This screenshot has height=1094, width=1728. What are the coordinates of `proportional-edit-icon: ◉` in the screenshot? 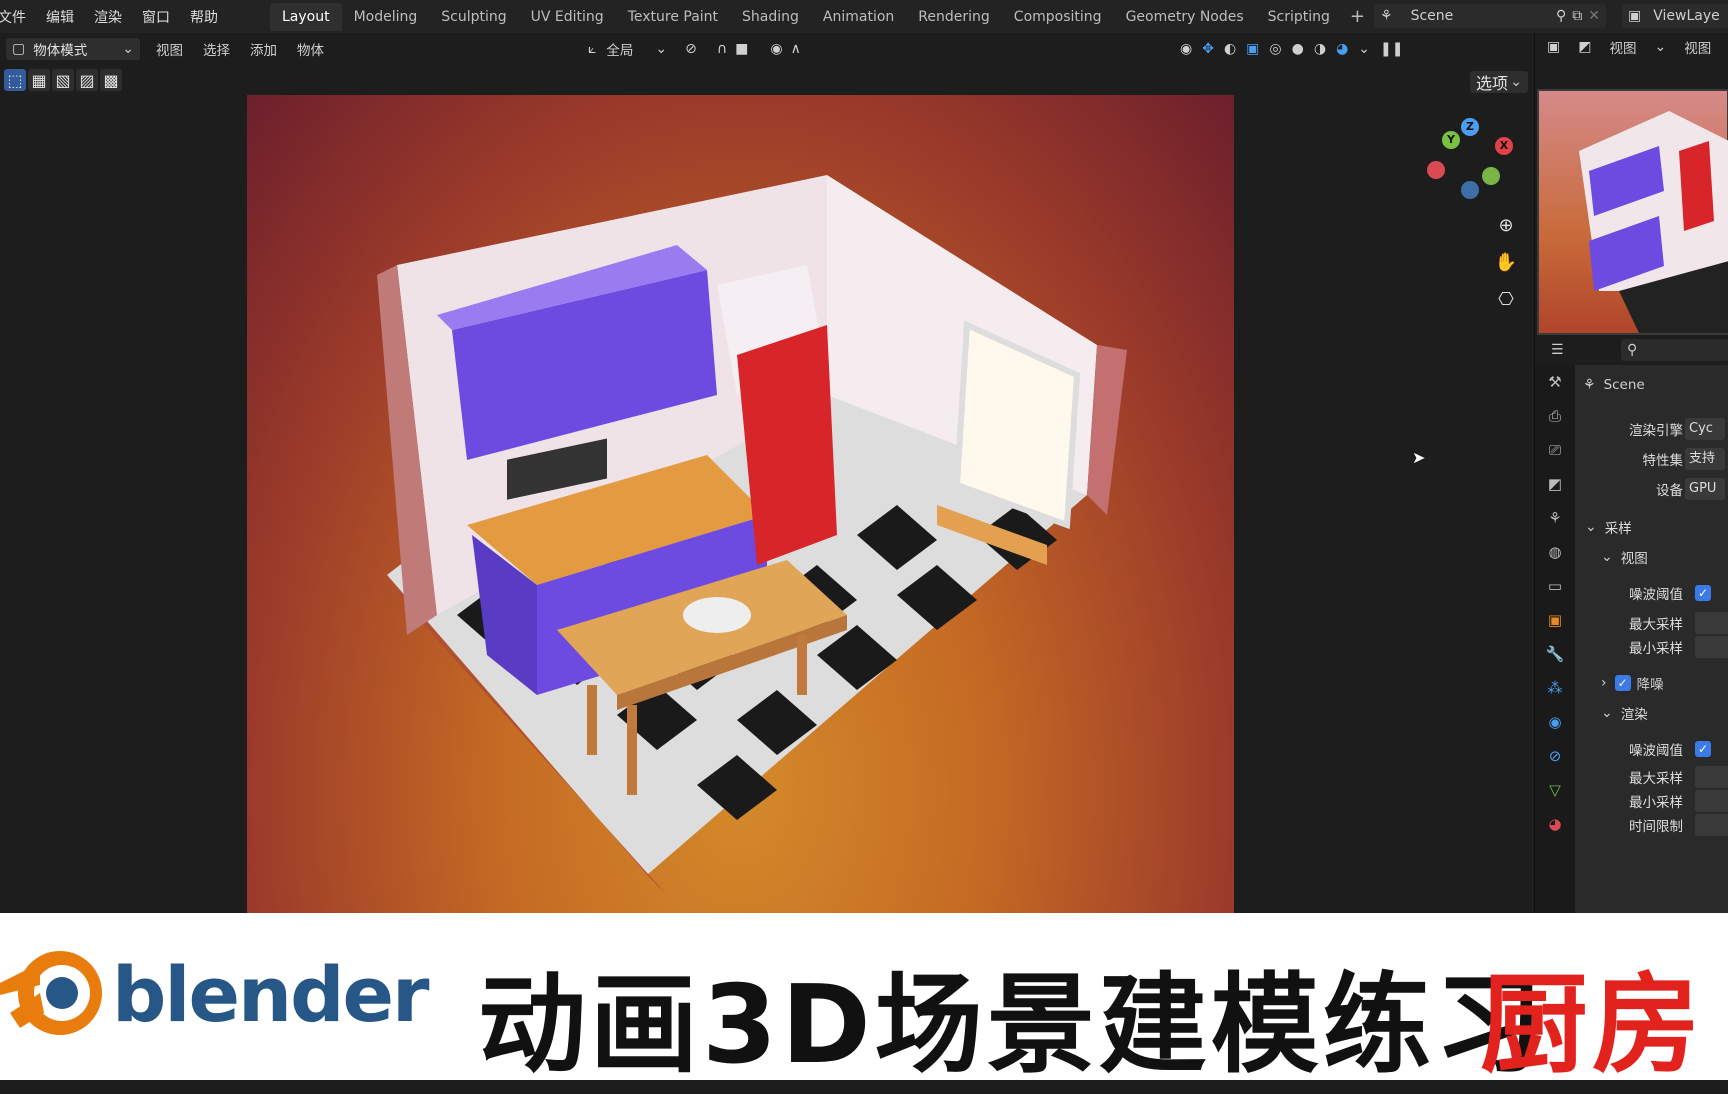 It's located at (776, 49).